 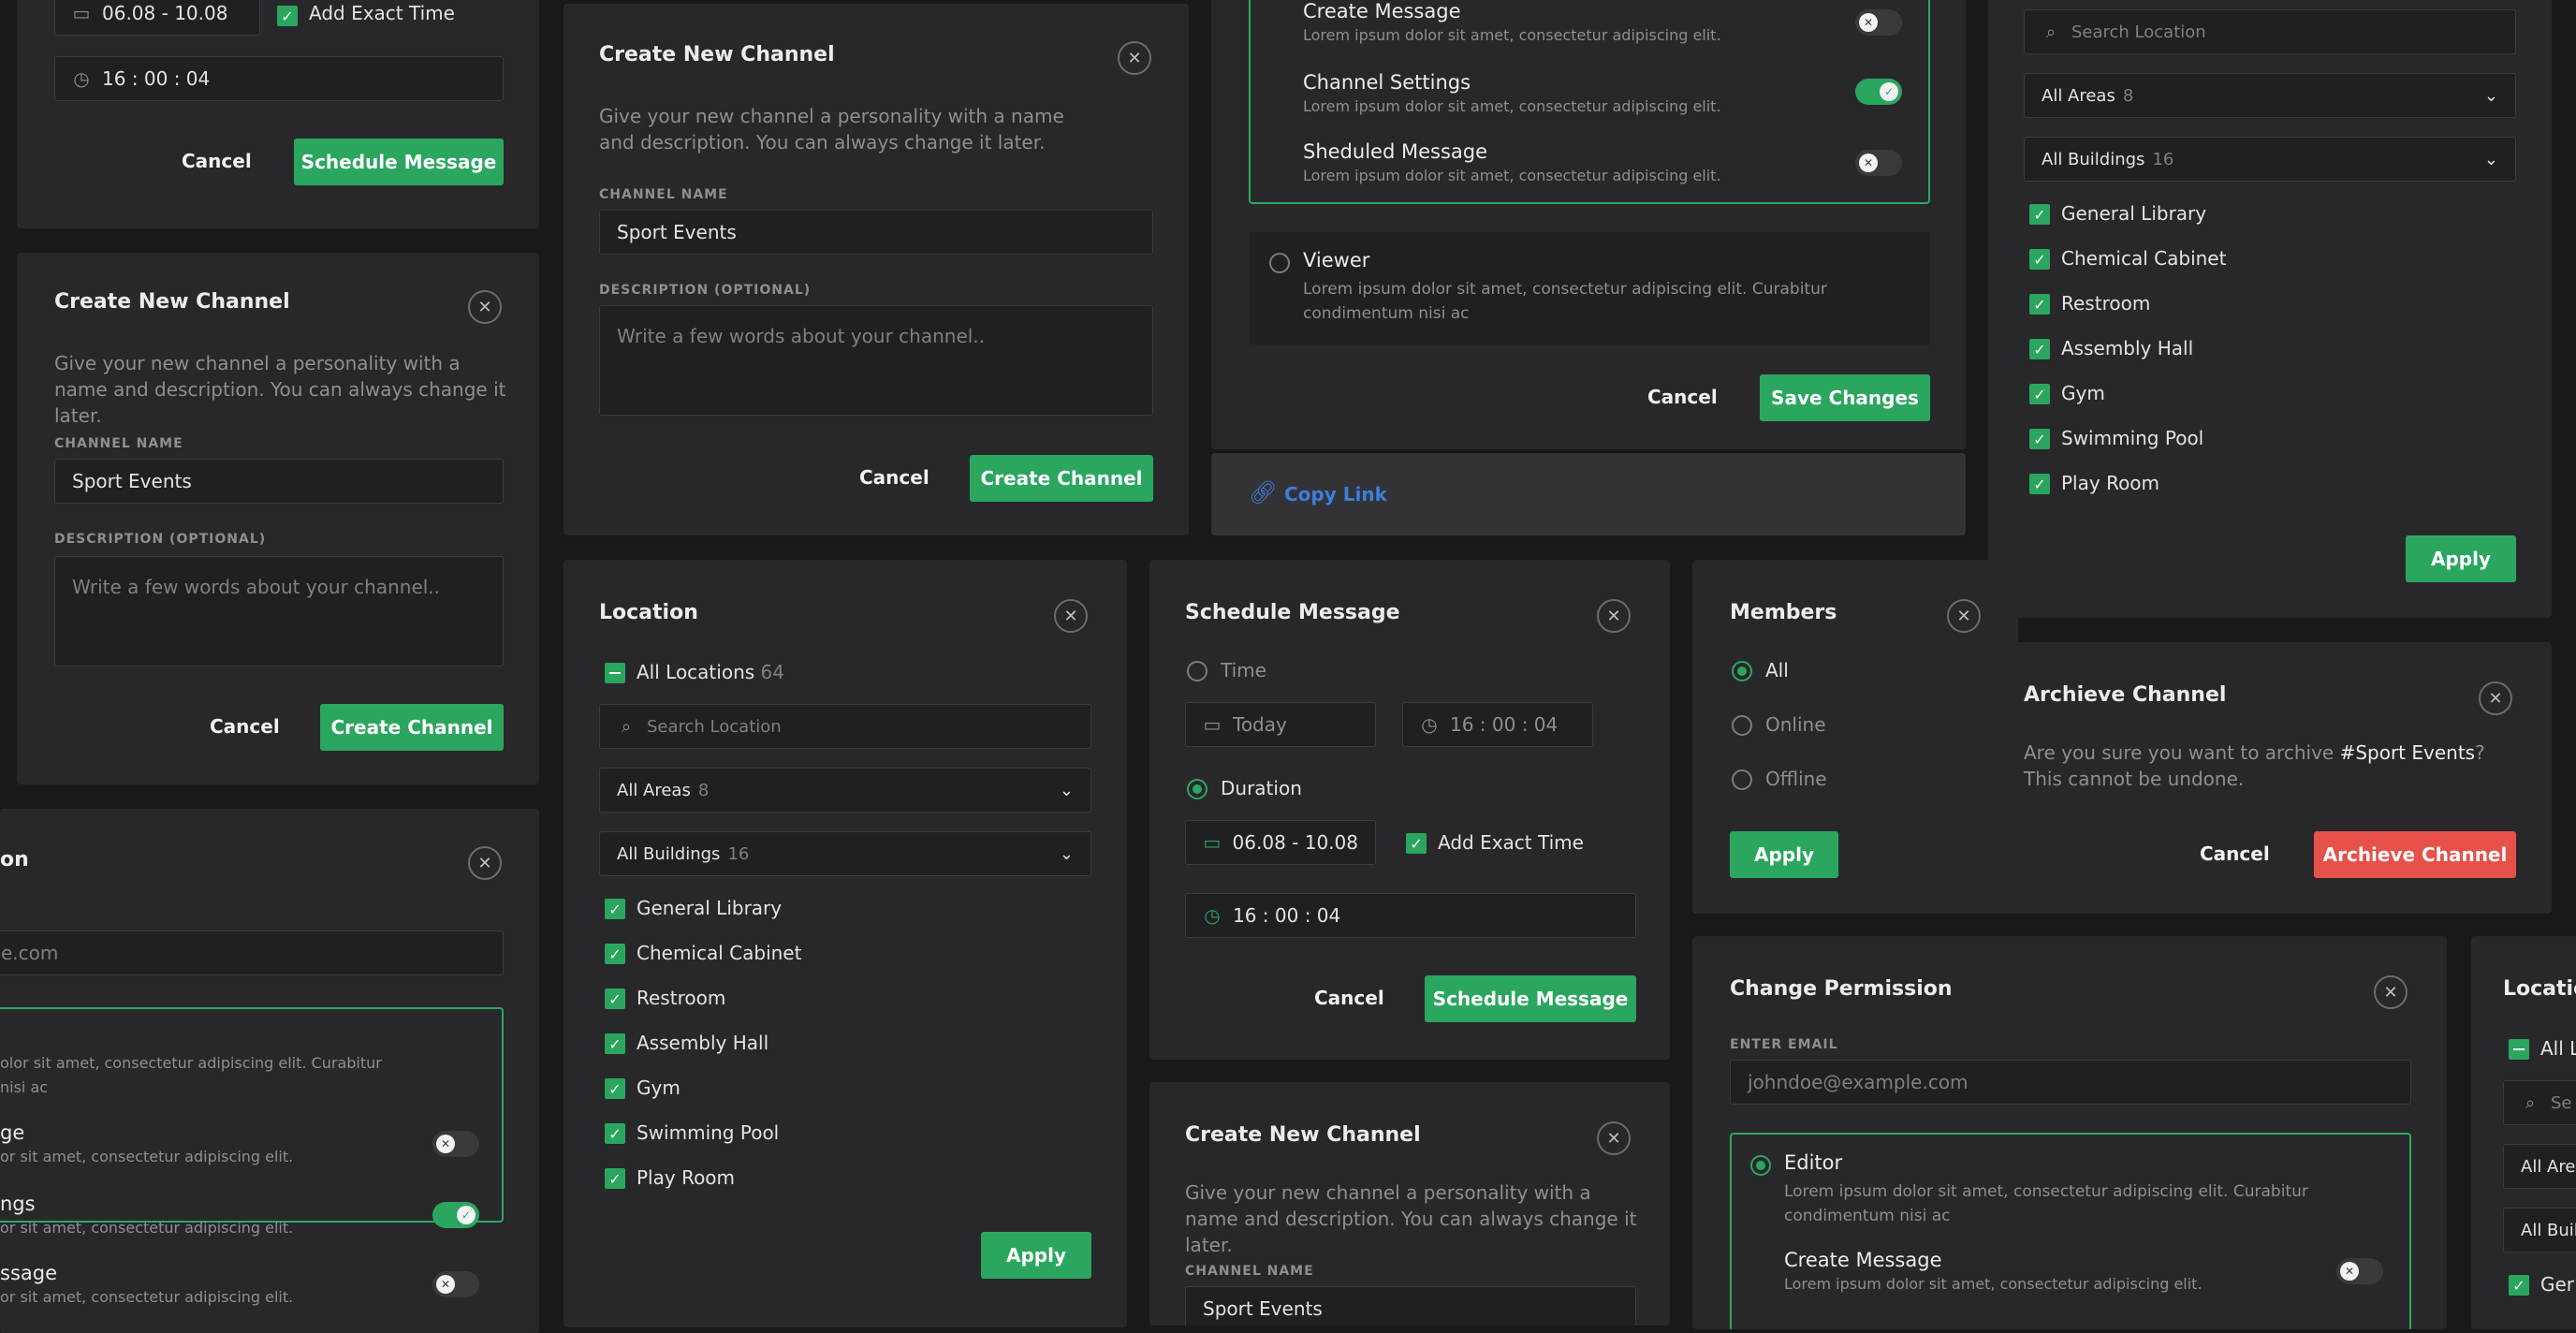 What do you see at coordinates (1760, 1165) in the screenshot?
I see `editor-radio` at bounding box center [1760, 1165].